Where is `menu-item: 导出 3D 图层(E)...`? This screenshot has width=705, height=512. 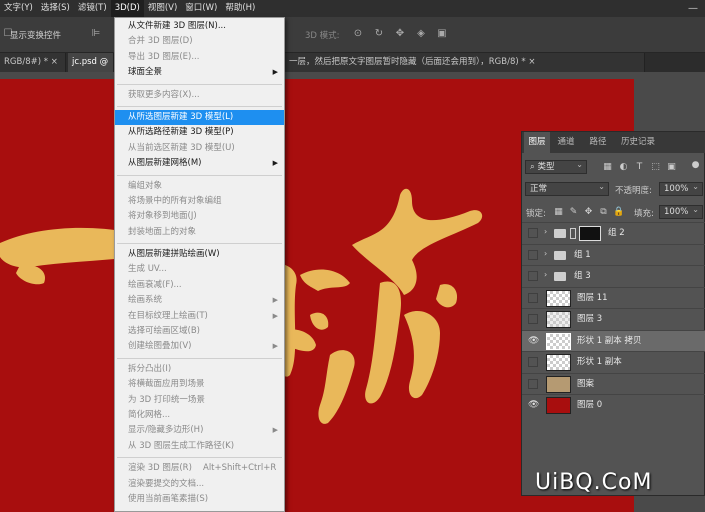
menu-item: 导出 3D 图层(E)... is located at coordinates (199, 57).